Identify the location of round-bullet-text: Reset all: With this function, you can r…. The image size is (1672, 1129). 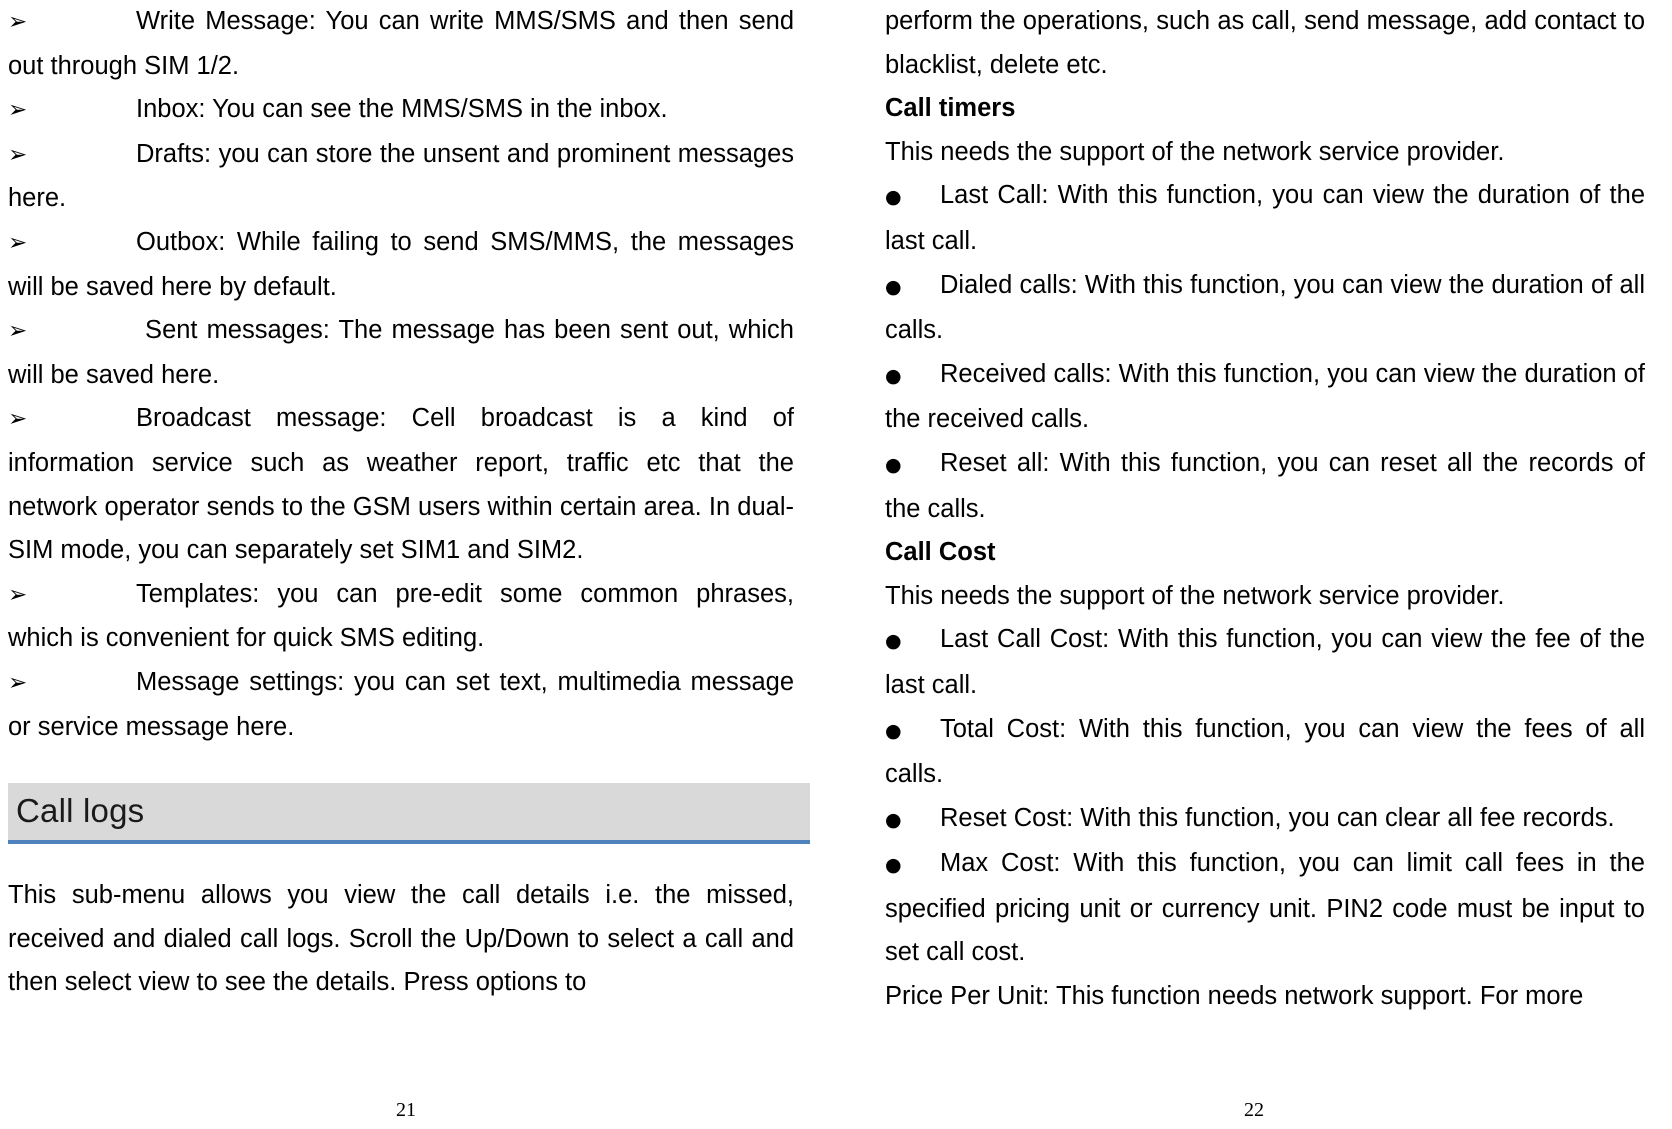
(1265, 485).